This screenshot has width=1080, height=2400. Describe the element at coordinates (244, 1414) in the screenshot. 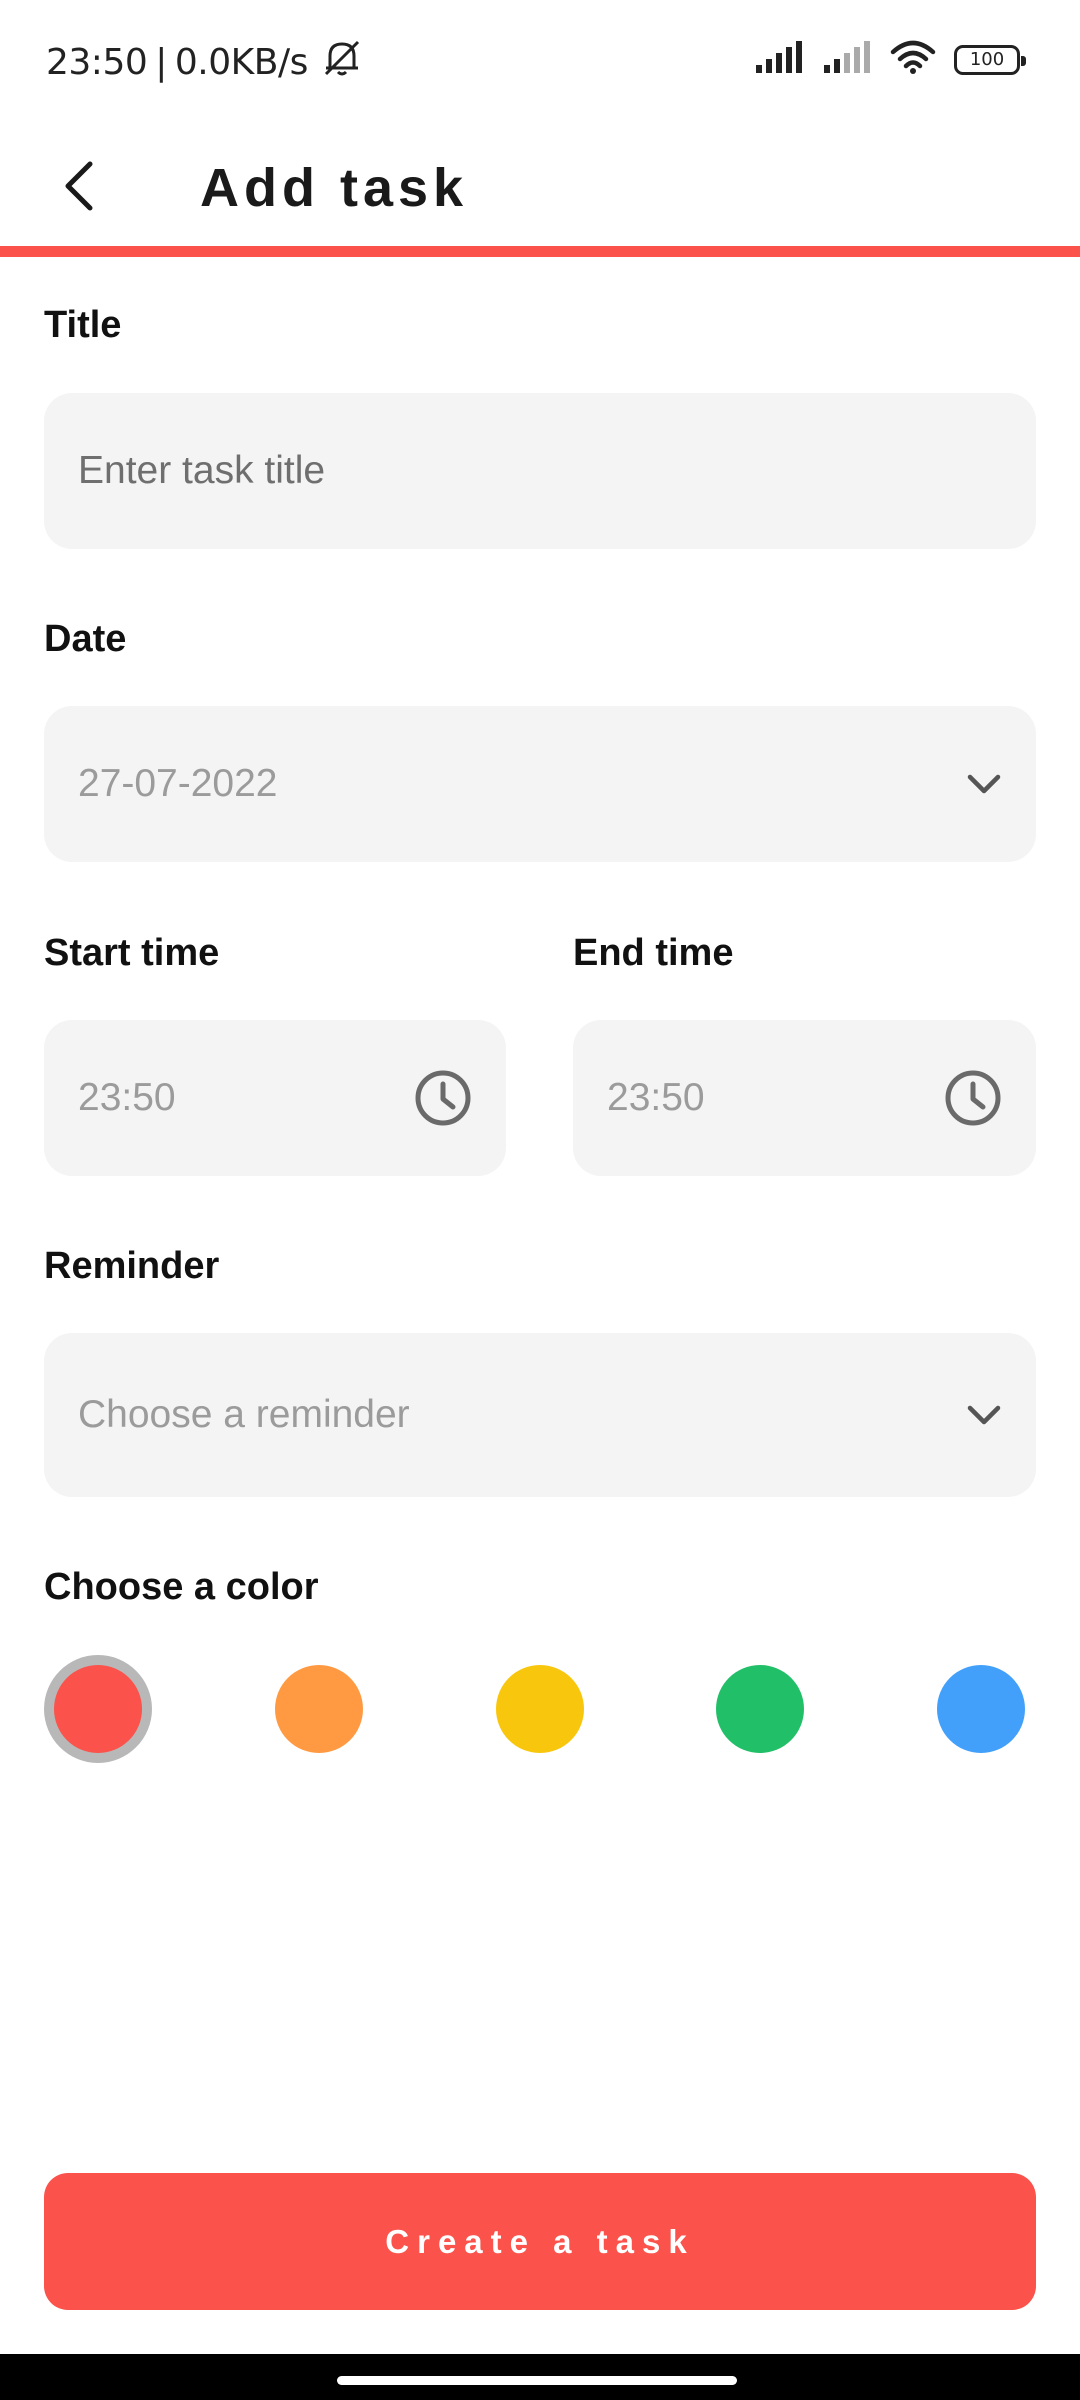

I see `reminder-placeholder: Choose a reminder` at that location.